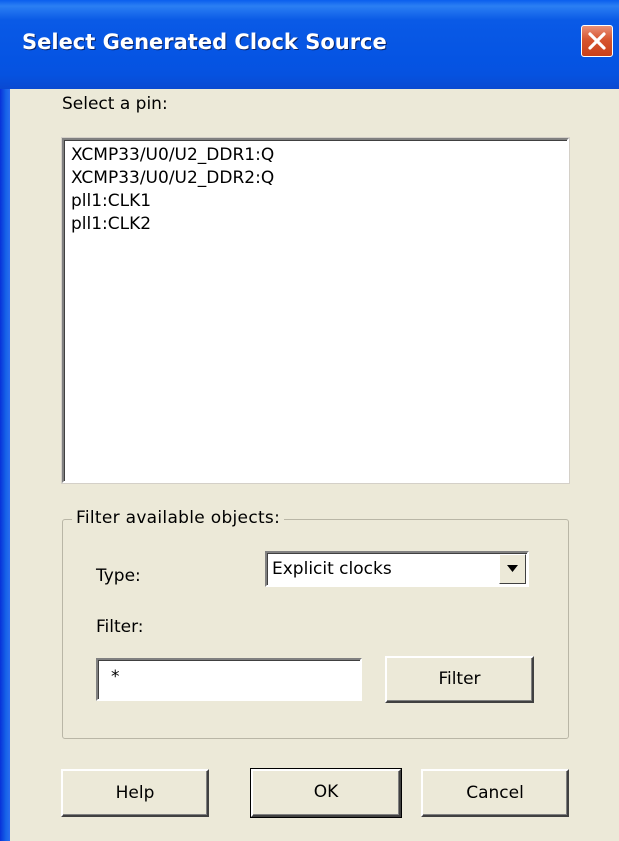 This screenshot has width=619, height=841. I want to click on filter-button-label: Filter, so click(459, 679).